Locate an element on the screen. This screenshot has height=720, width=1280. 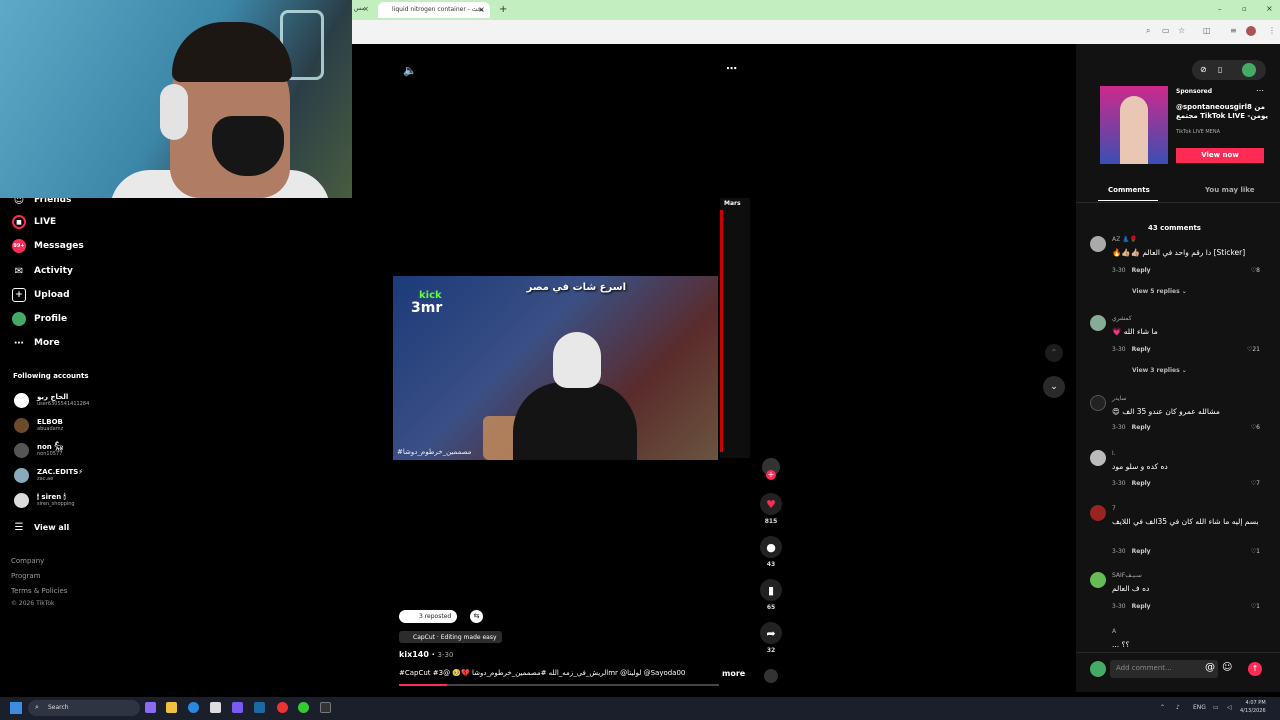
language-indicator: ENG is located at coordinates (1199, 707).